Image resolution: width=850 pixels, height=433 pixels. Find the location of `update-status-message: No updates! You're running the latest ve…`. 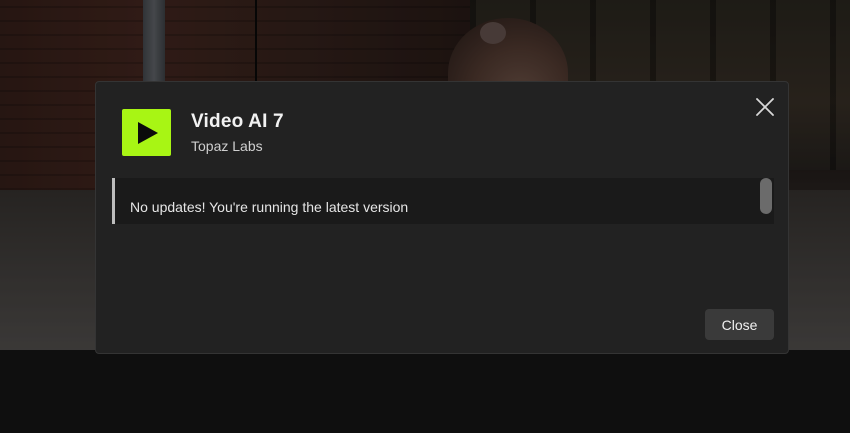

update-status-message: No updates! You're running the latest ve… is located at coordinates (269, 207).